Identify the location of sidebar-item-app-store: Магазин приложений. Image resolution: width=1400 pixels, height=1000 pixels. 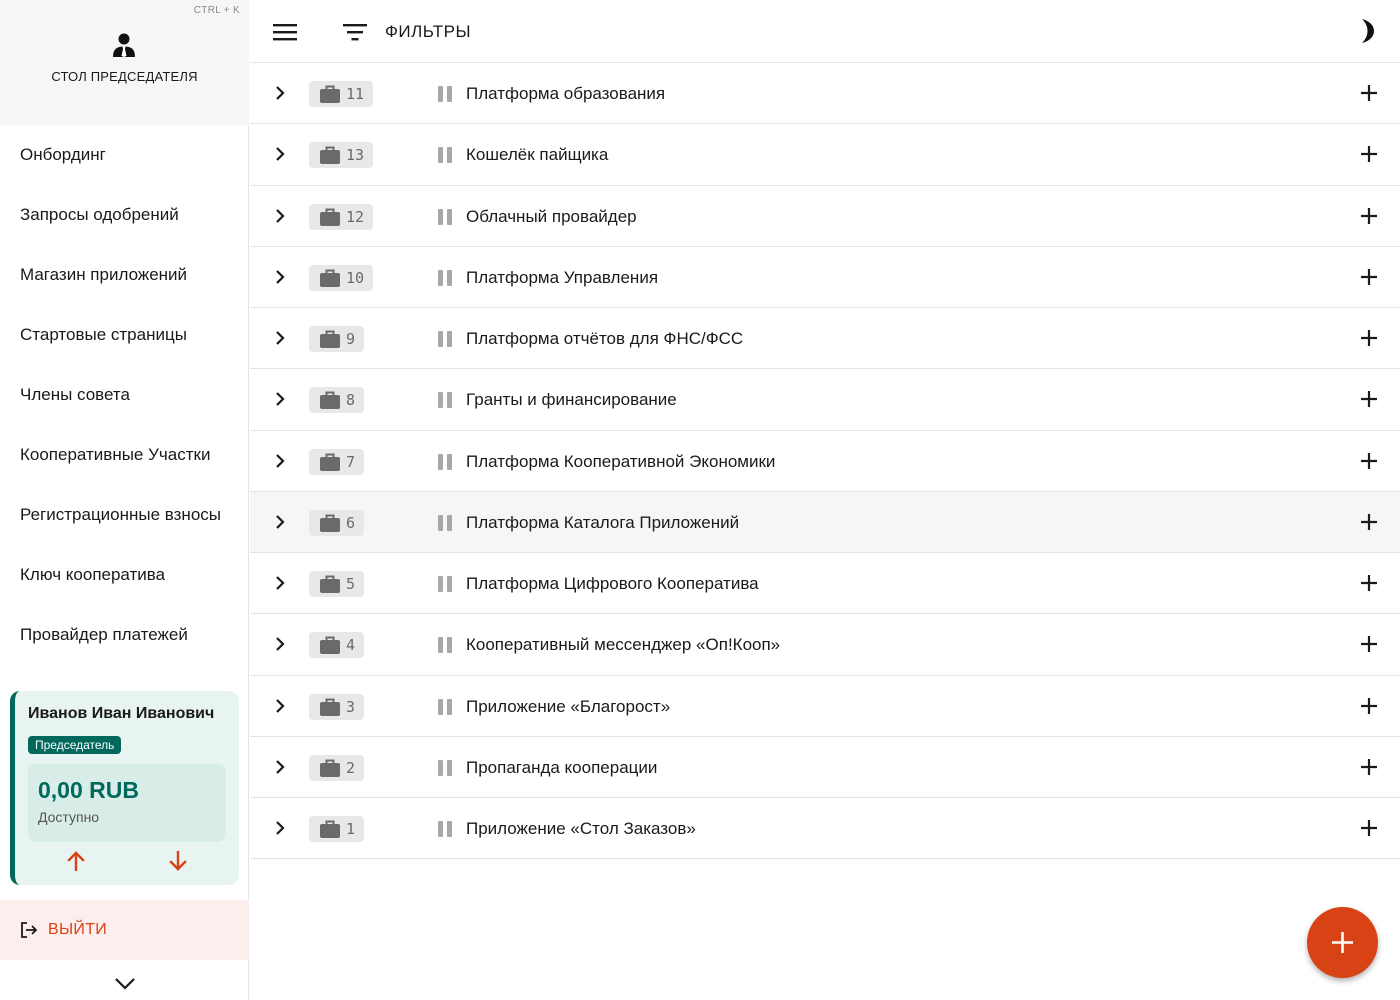
(124, 275).